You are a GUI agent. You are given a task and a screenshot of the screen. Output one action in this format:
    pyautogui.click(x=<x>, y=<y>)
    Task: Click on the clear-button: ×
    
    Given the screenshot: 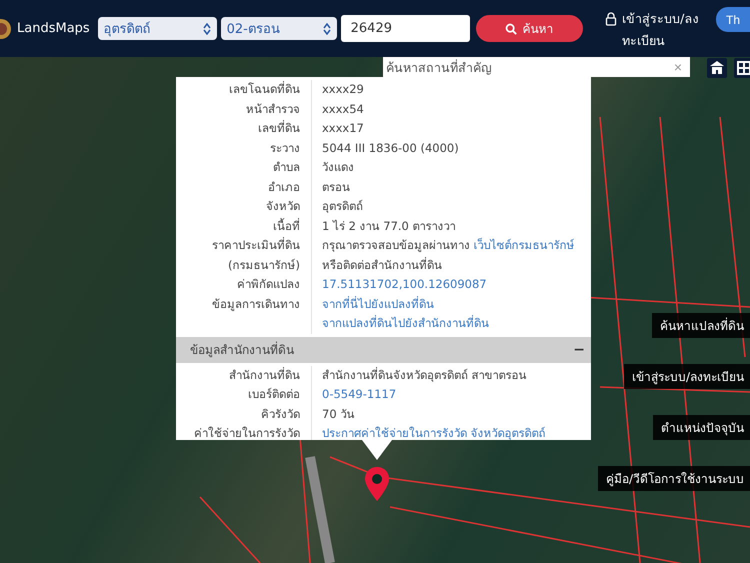 What is the action you would take?
    pyautogui.click(x=678, y=67)
    